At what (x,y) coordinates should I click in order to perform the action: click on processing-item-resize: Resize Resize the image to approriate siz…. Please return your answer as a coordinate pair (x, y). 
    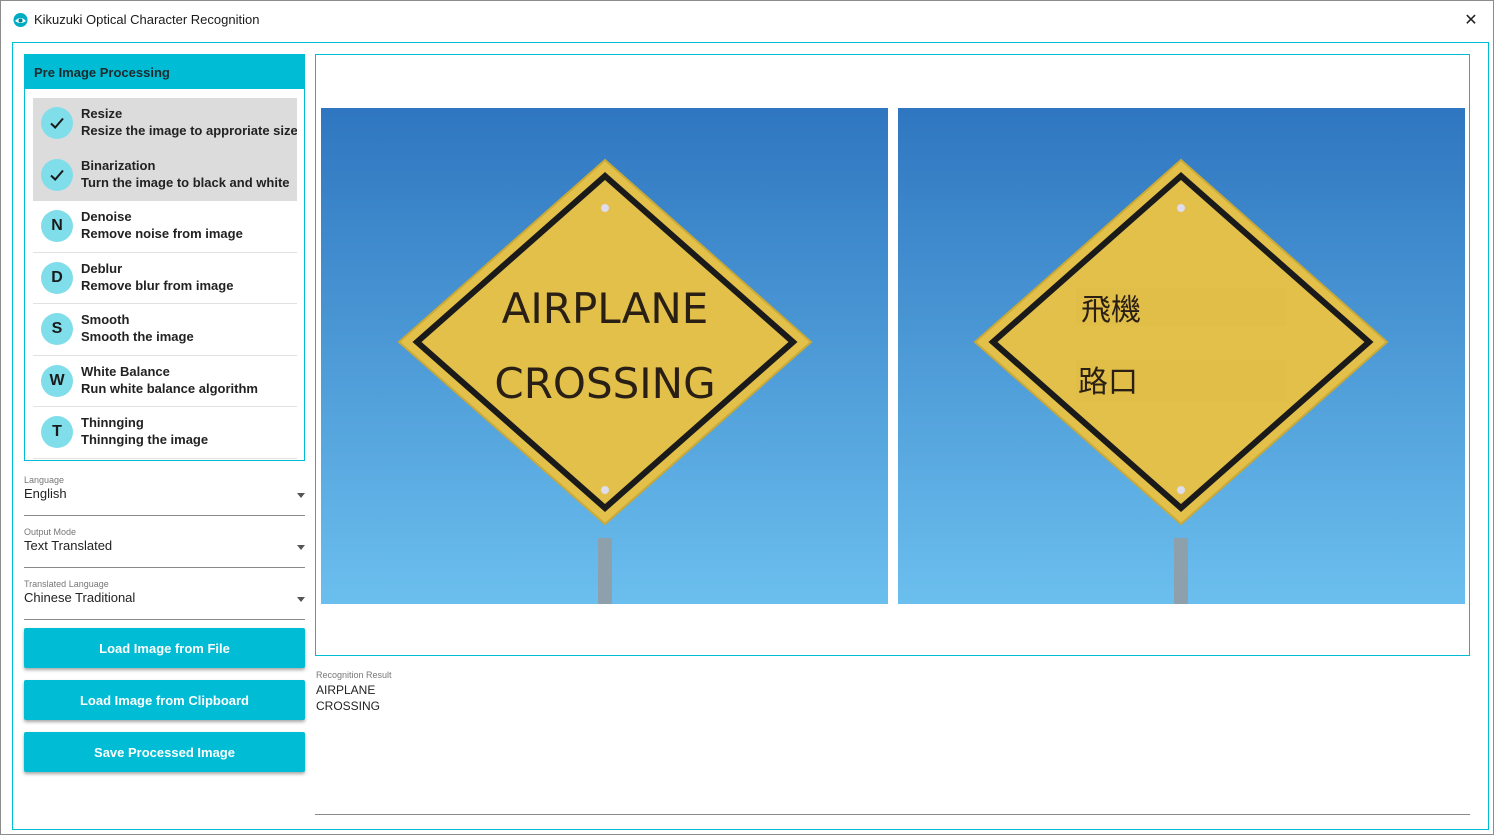
    Looking at the image, I should click on (165, 124).